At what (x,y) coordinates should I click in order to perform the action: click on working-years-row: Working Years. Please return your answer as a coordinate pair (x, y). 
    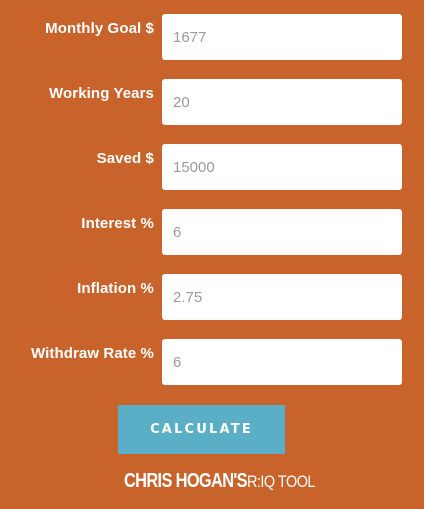
    Looking at the image, I should click on (212, 102).